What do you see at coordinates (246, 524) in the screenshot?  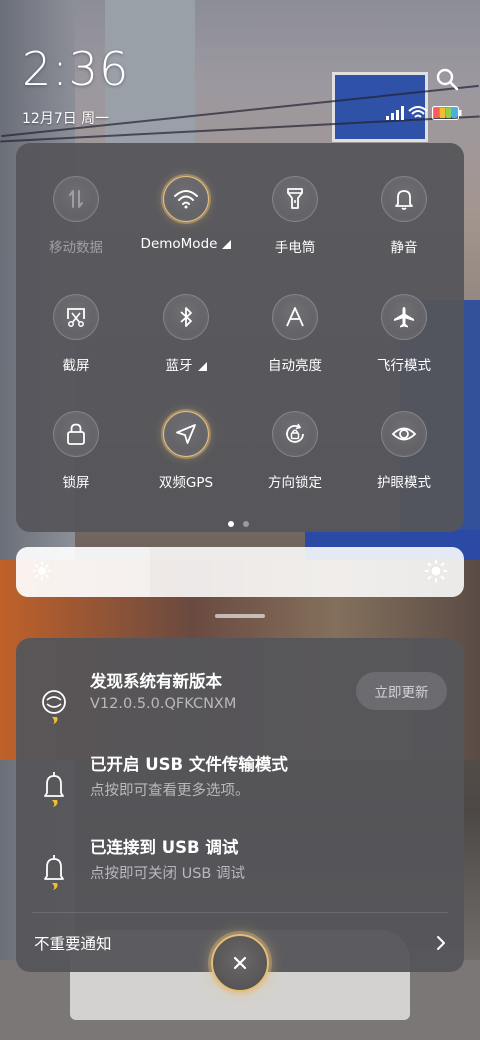 I see `page-dot` at bounding box center [246, 524].